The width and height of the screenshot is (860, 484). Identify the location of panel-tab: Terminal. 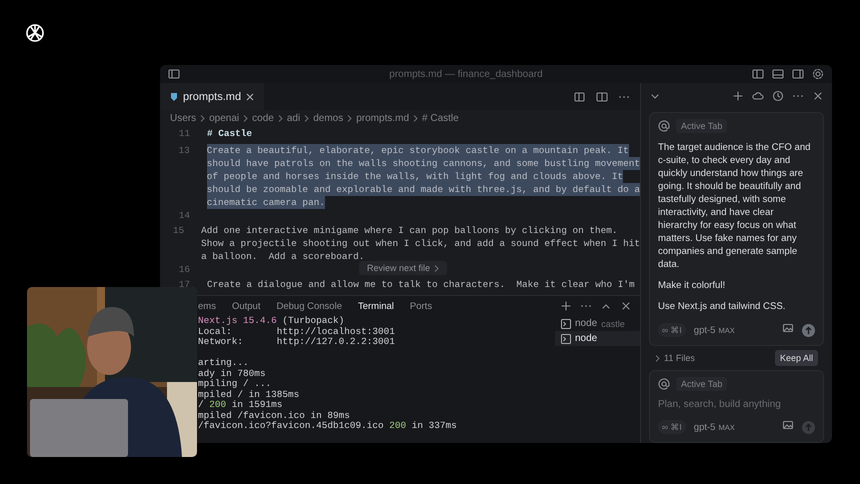
(376, 306).